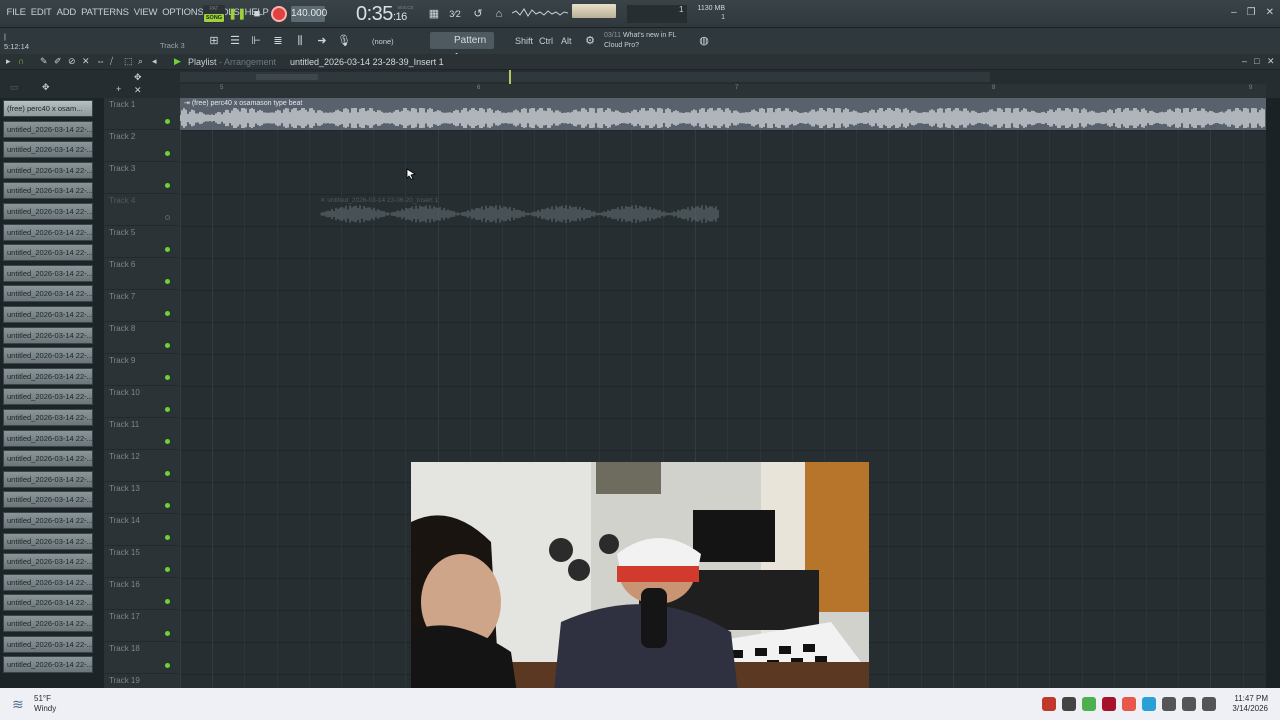  Describe the element at coordinates (585, 77) in the screenshot. I see `horizontal-scrollbar` at that location.